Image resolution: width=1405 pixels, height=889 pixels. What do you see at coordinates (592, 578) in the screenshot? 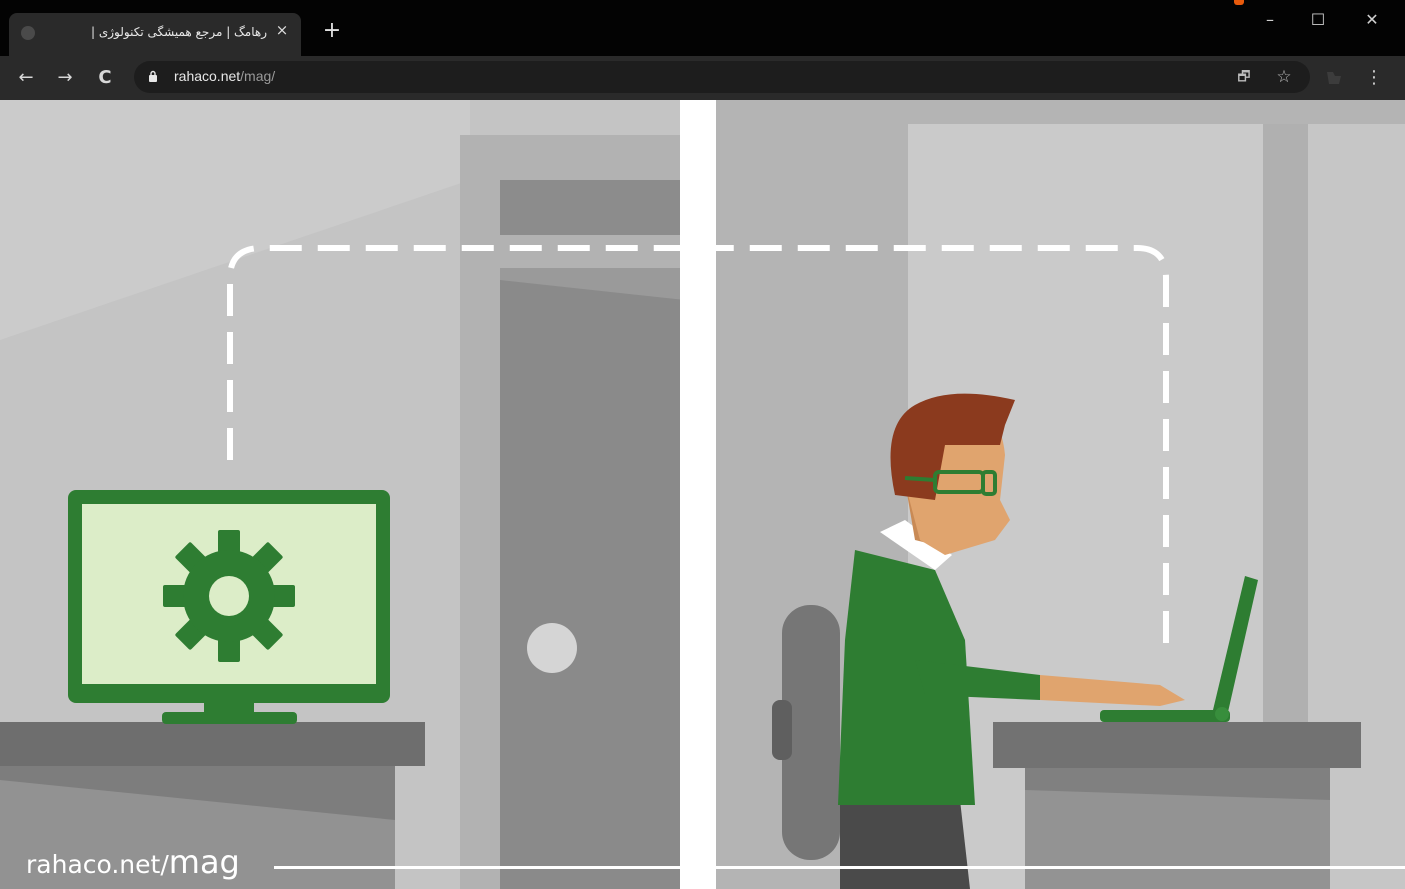
I see `door` at bounding box center [592, 578].